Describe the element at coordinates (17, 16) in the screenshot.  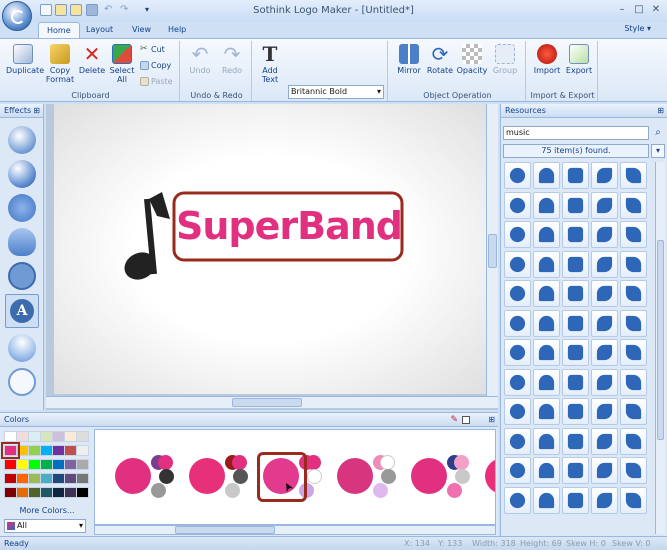
I see `application-menu-button` at that location.